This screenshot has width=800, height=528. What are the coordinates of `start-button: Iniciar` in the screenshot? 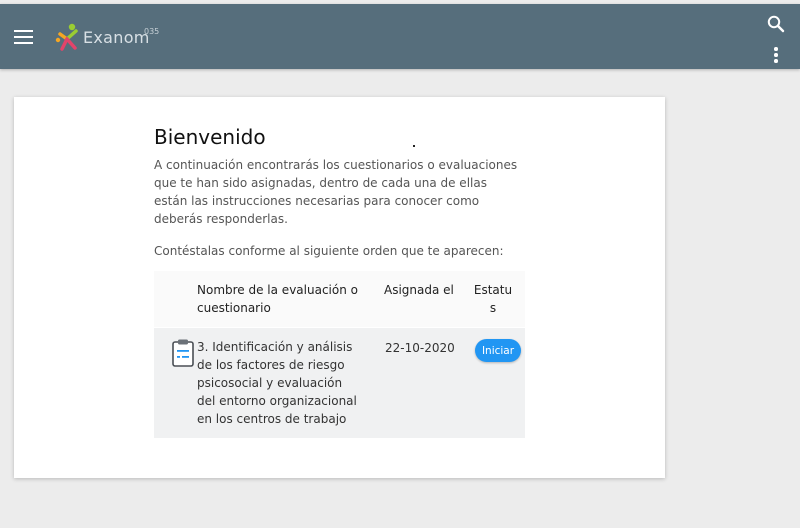 It's located at (498, 350).